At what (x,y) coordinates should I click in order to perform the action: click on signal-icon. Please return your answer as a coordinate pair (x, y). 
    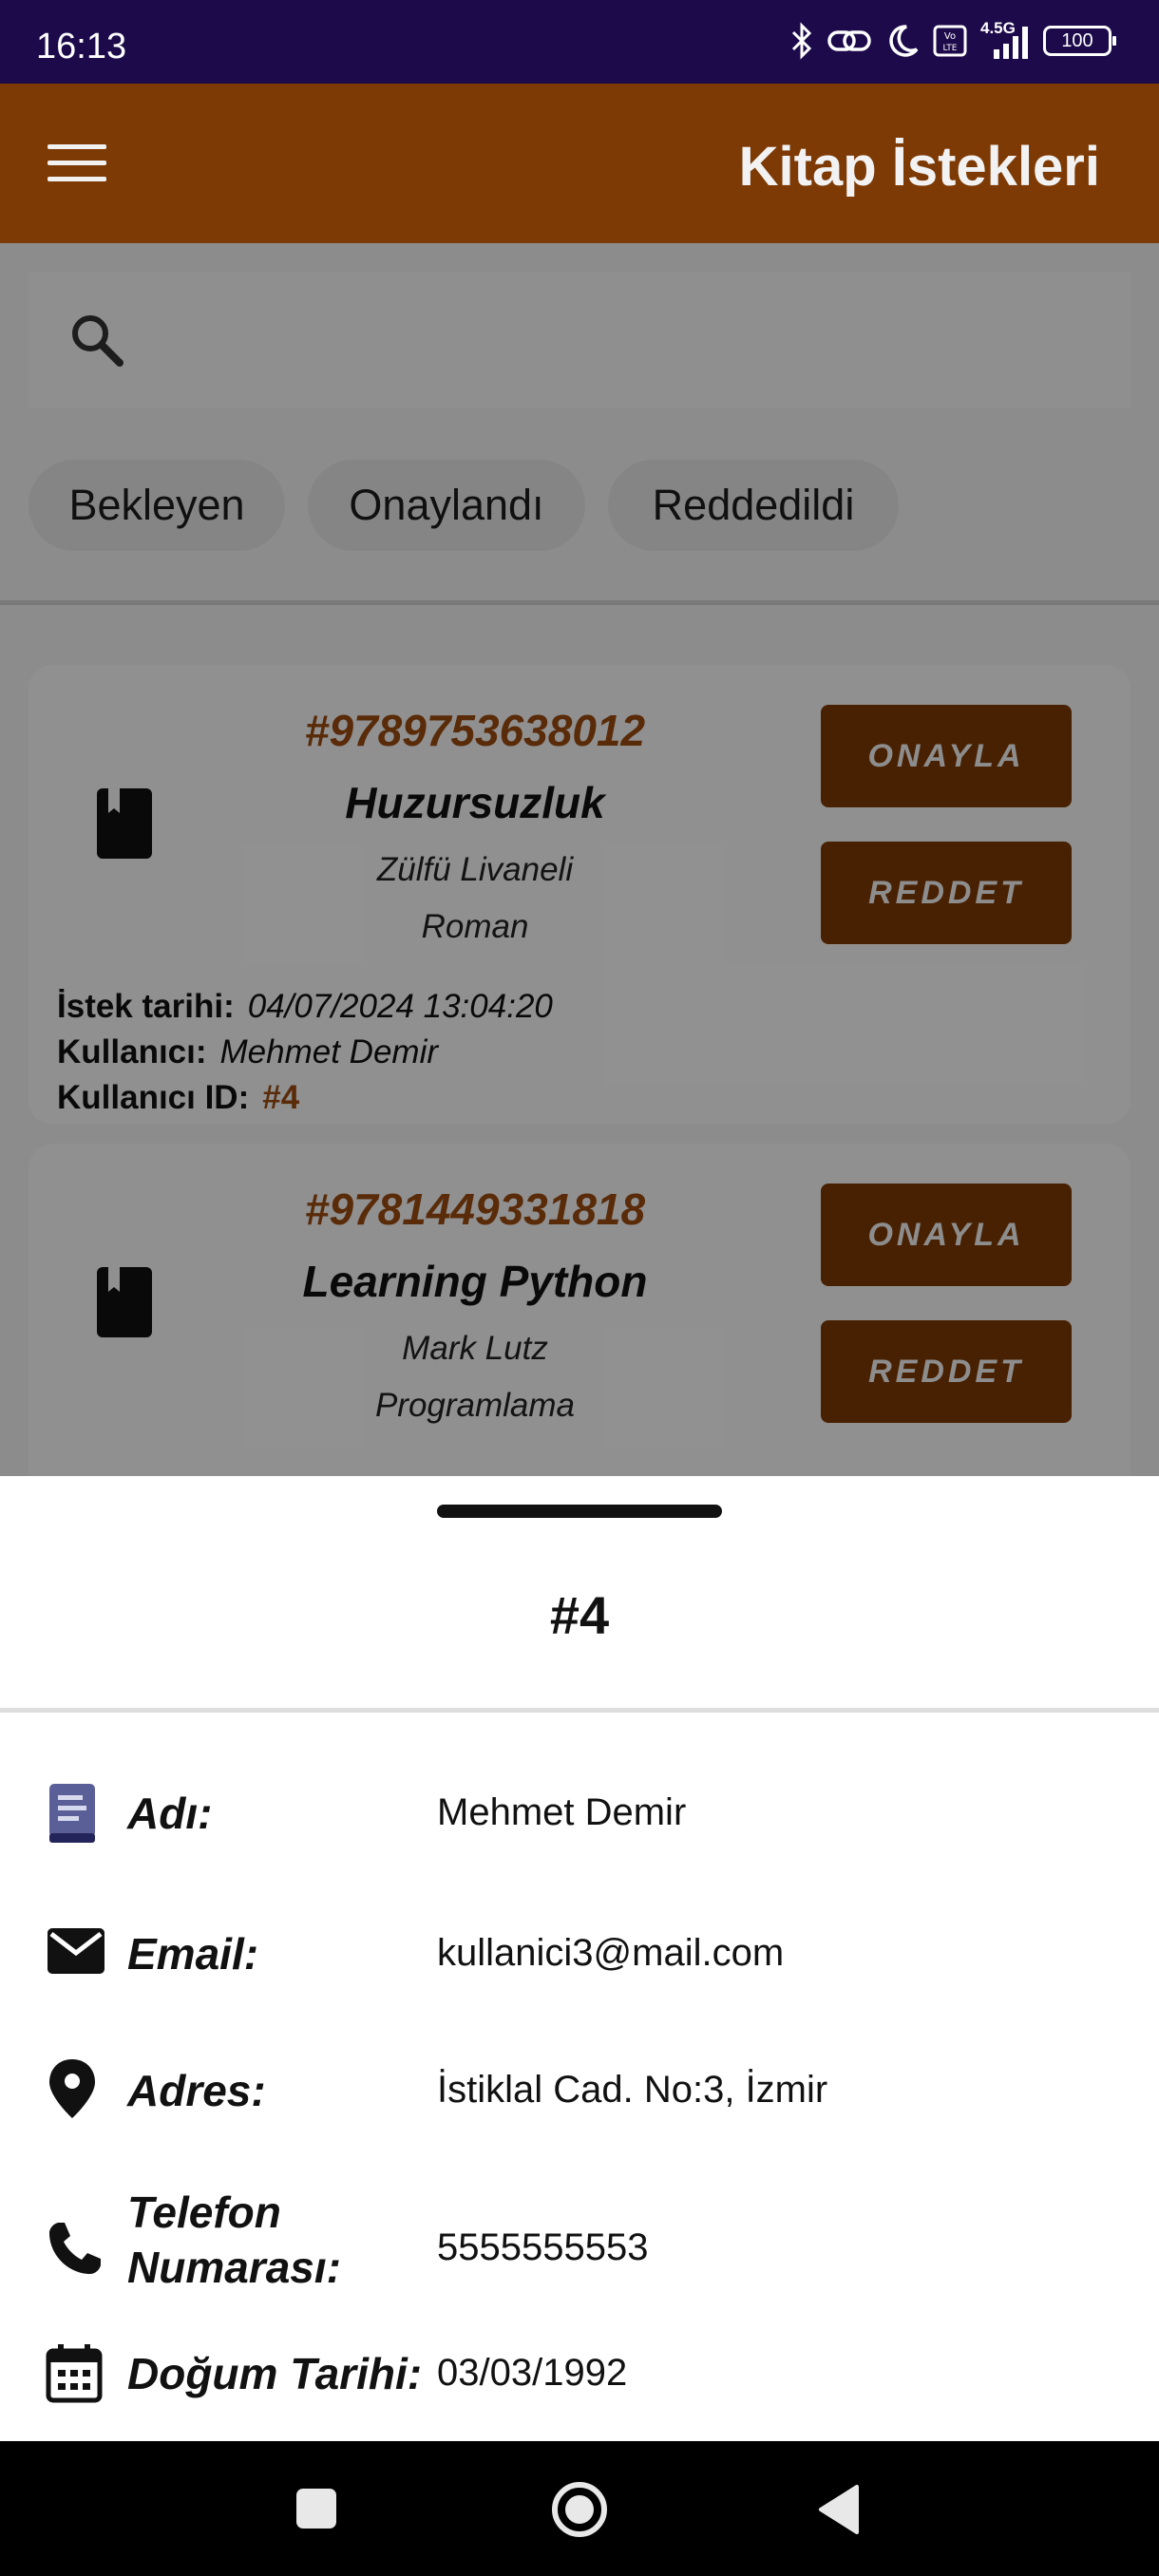
    Looking at the image, I should click on (1011, 43).